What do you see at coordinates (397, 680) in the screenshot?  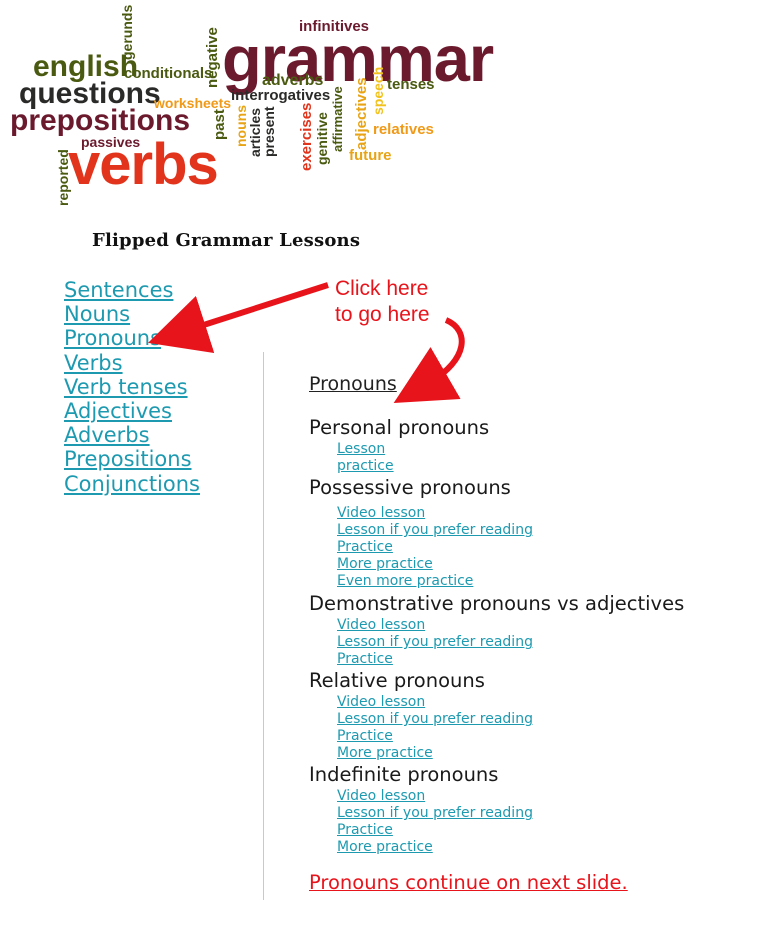 I see `group-title-relative: Relative pronouns` at bounding box center [397, 680].